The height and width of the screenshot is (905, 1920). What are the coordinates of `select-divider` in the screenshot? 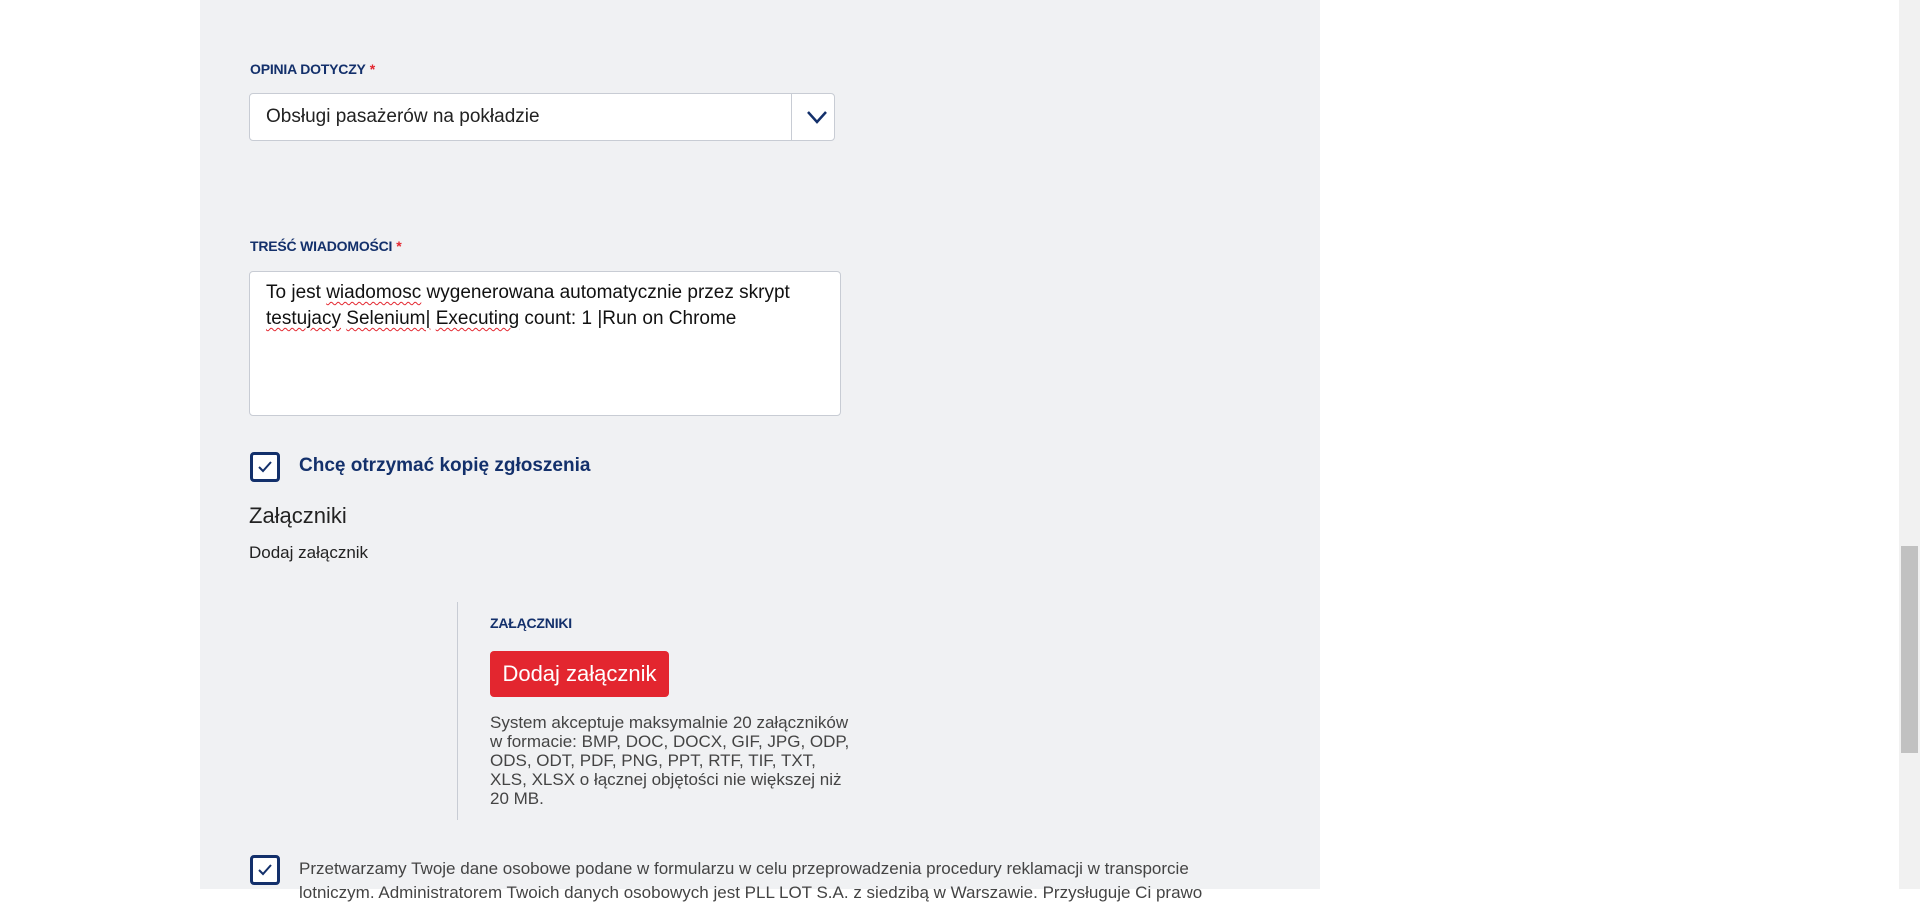 It's located at (791, 117).